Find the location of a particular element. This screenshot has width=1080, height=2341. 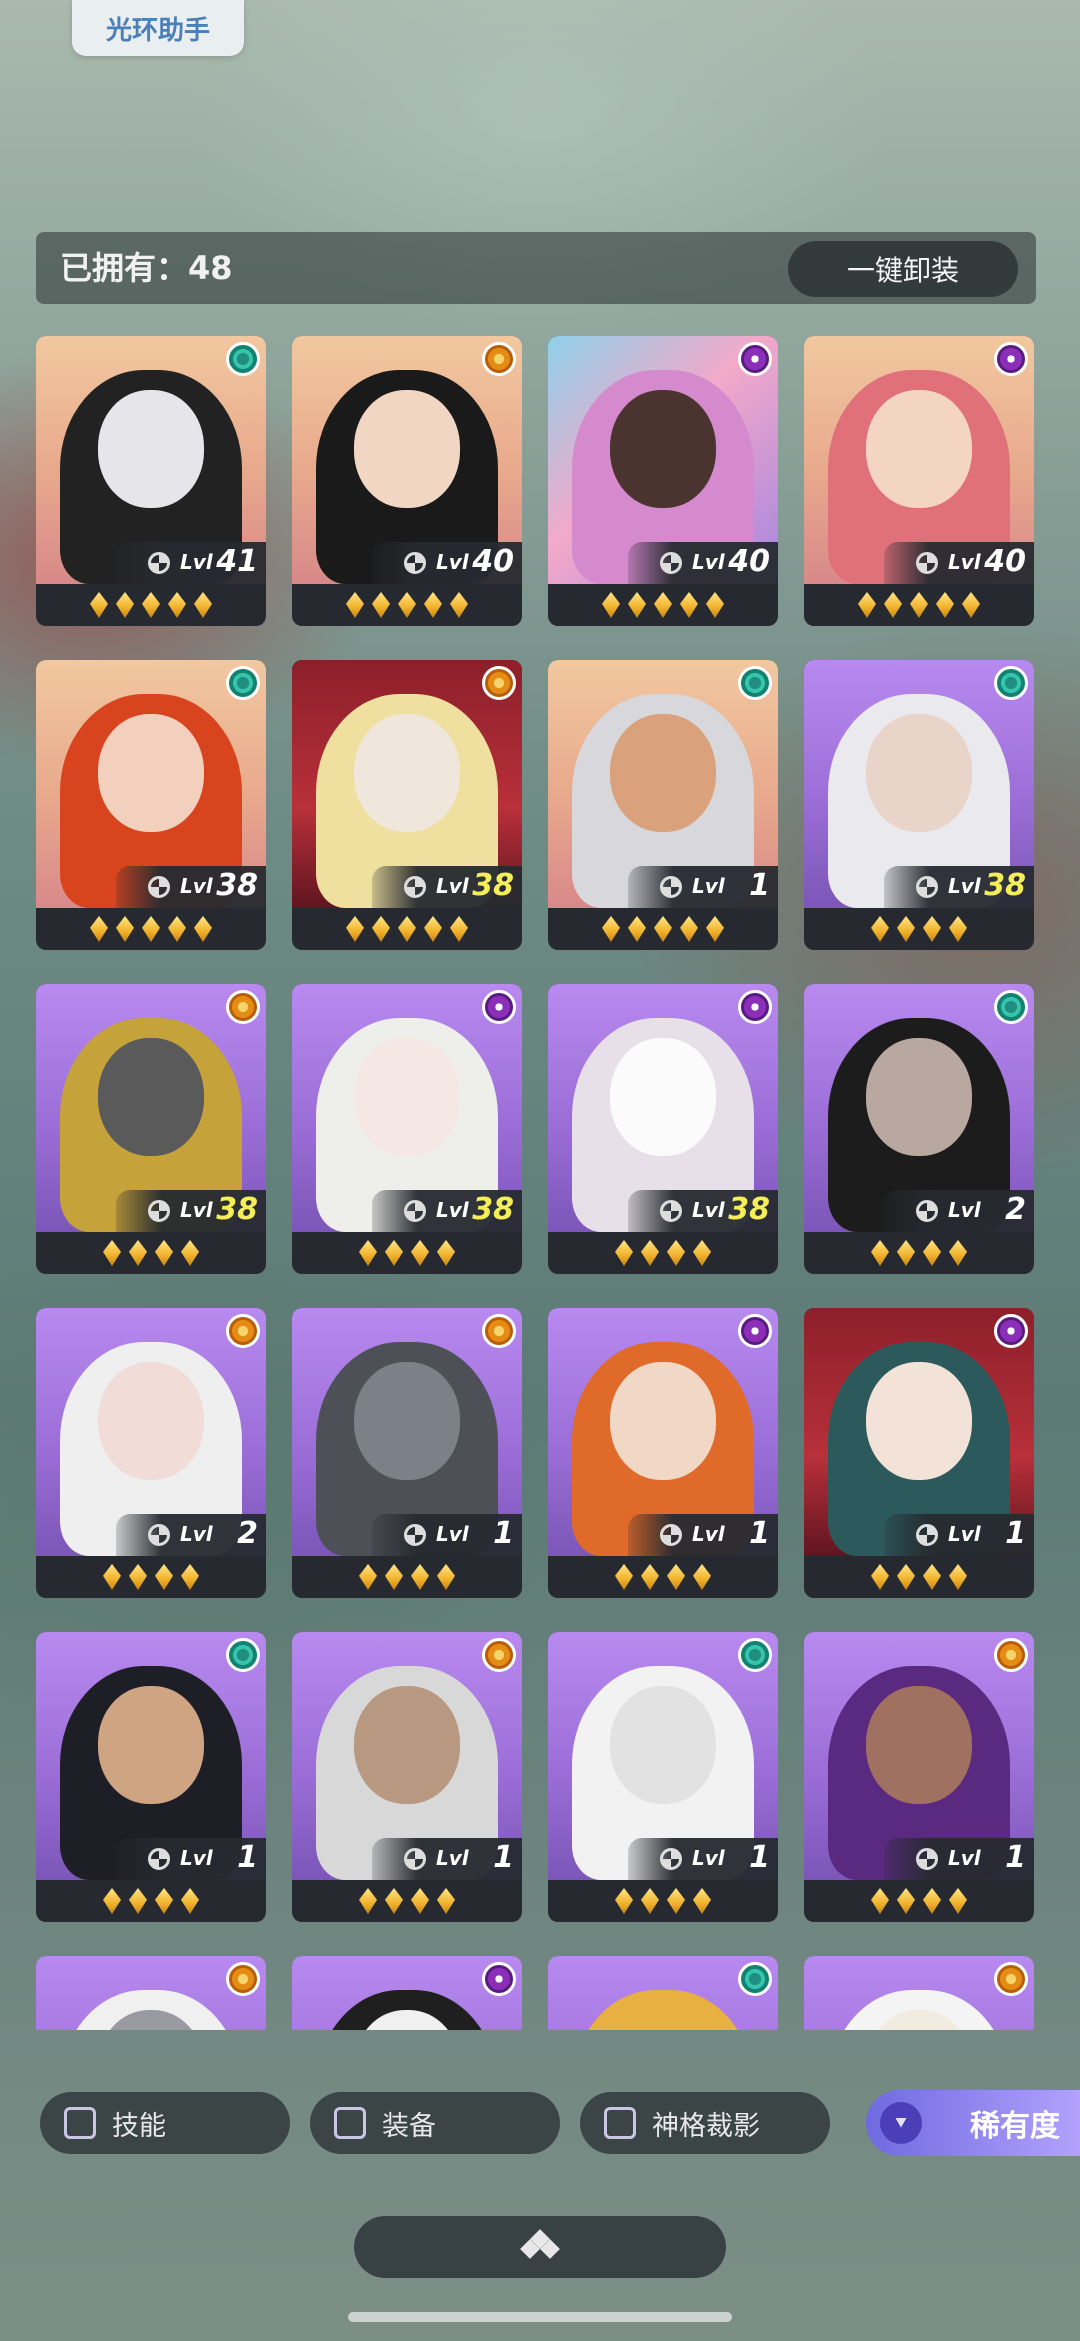

level-number: 40 is located at coordinates (493, 561).